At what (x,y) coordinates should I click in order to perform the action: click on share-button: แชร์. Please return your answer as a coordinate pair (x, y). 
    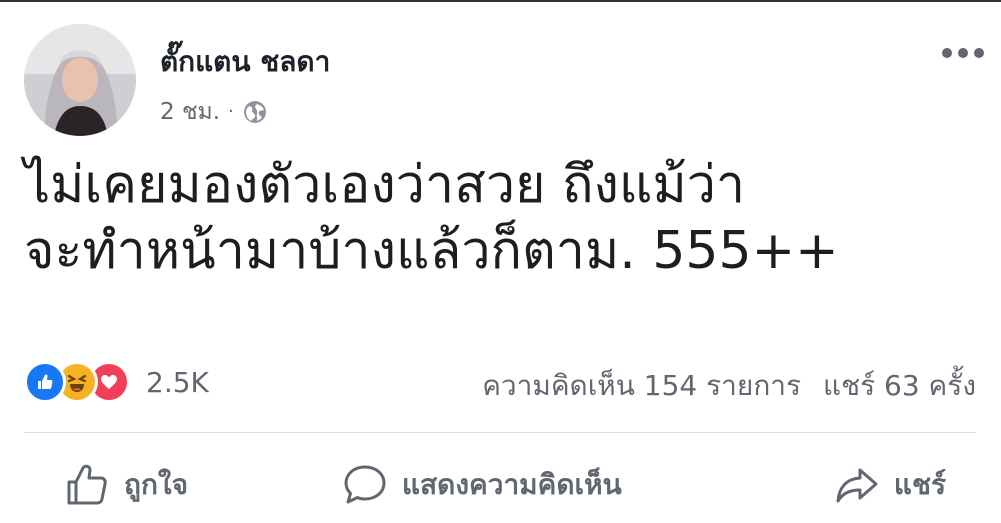
    Looking at the image, I should click on (890, 485).